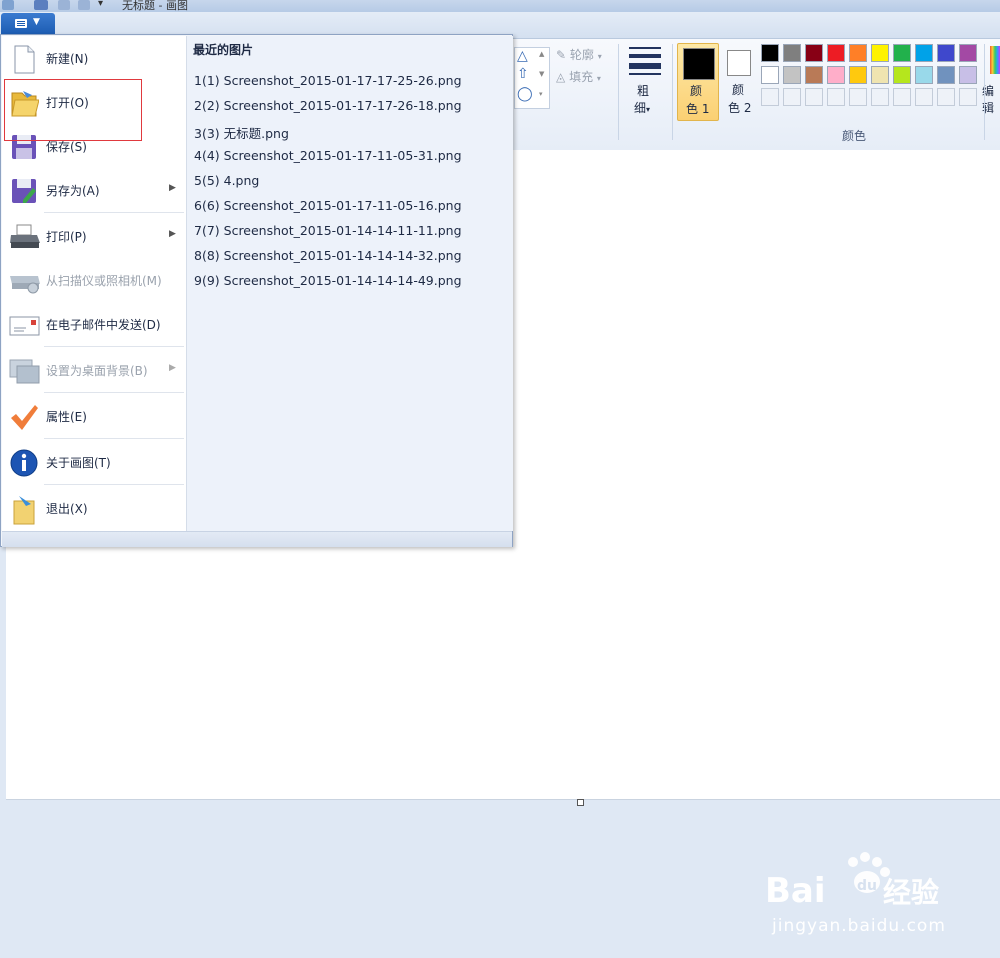 This screenshot has height=958, width=1000. I want to click on menu-item-save-as: 另存为(A) ▶, so click(93, 190).